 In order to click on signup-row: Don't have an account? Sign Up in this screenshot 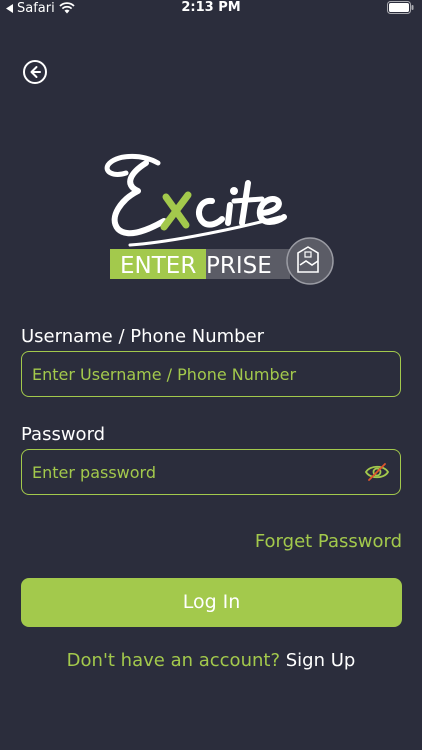, I will do `click(211, 660)`.